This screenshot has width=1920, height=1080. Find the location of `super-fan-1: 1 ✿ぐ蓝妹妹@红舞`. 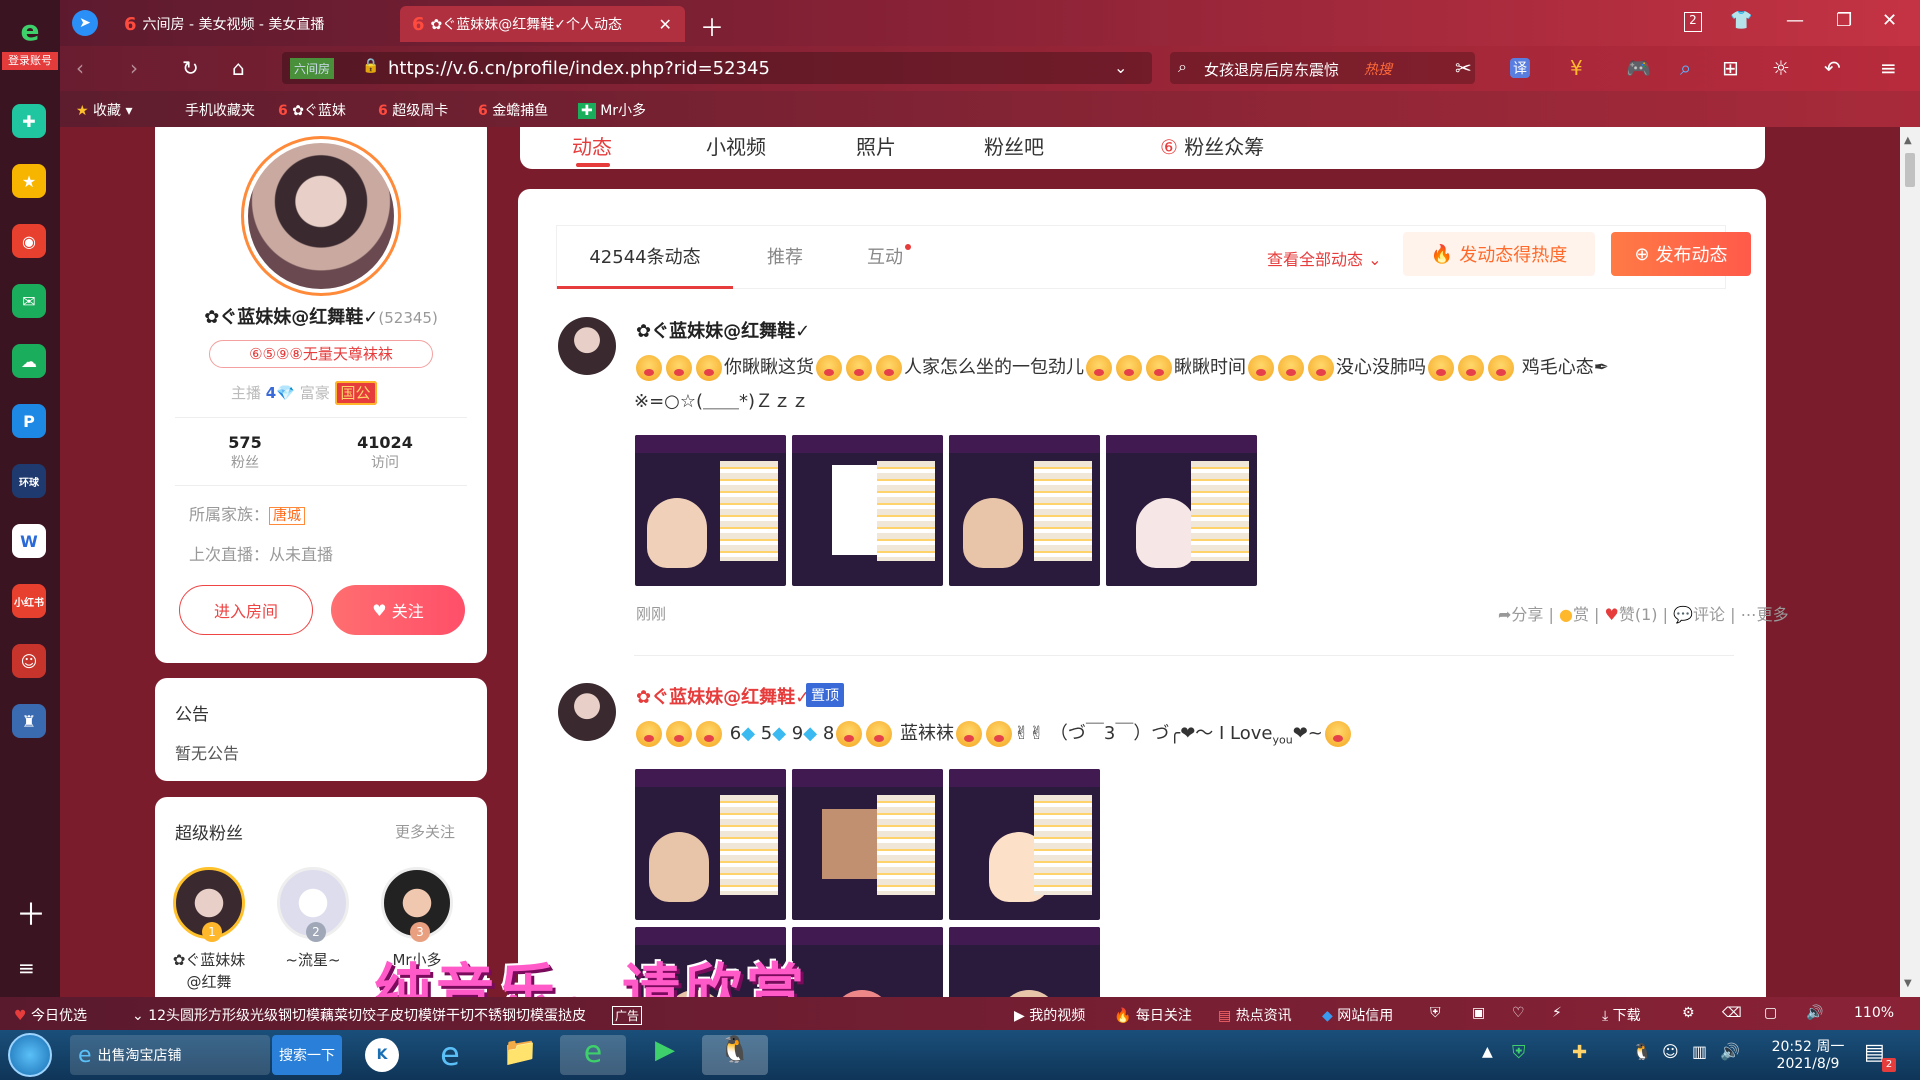

super-fan-1: 1 ✿ぐ蓝妹妹@红舞 is located at coordinates (209, 930).